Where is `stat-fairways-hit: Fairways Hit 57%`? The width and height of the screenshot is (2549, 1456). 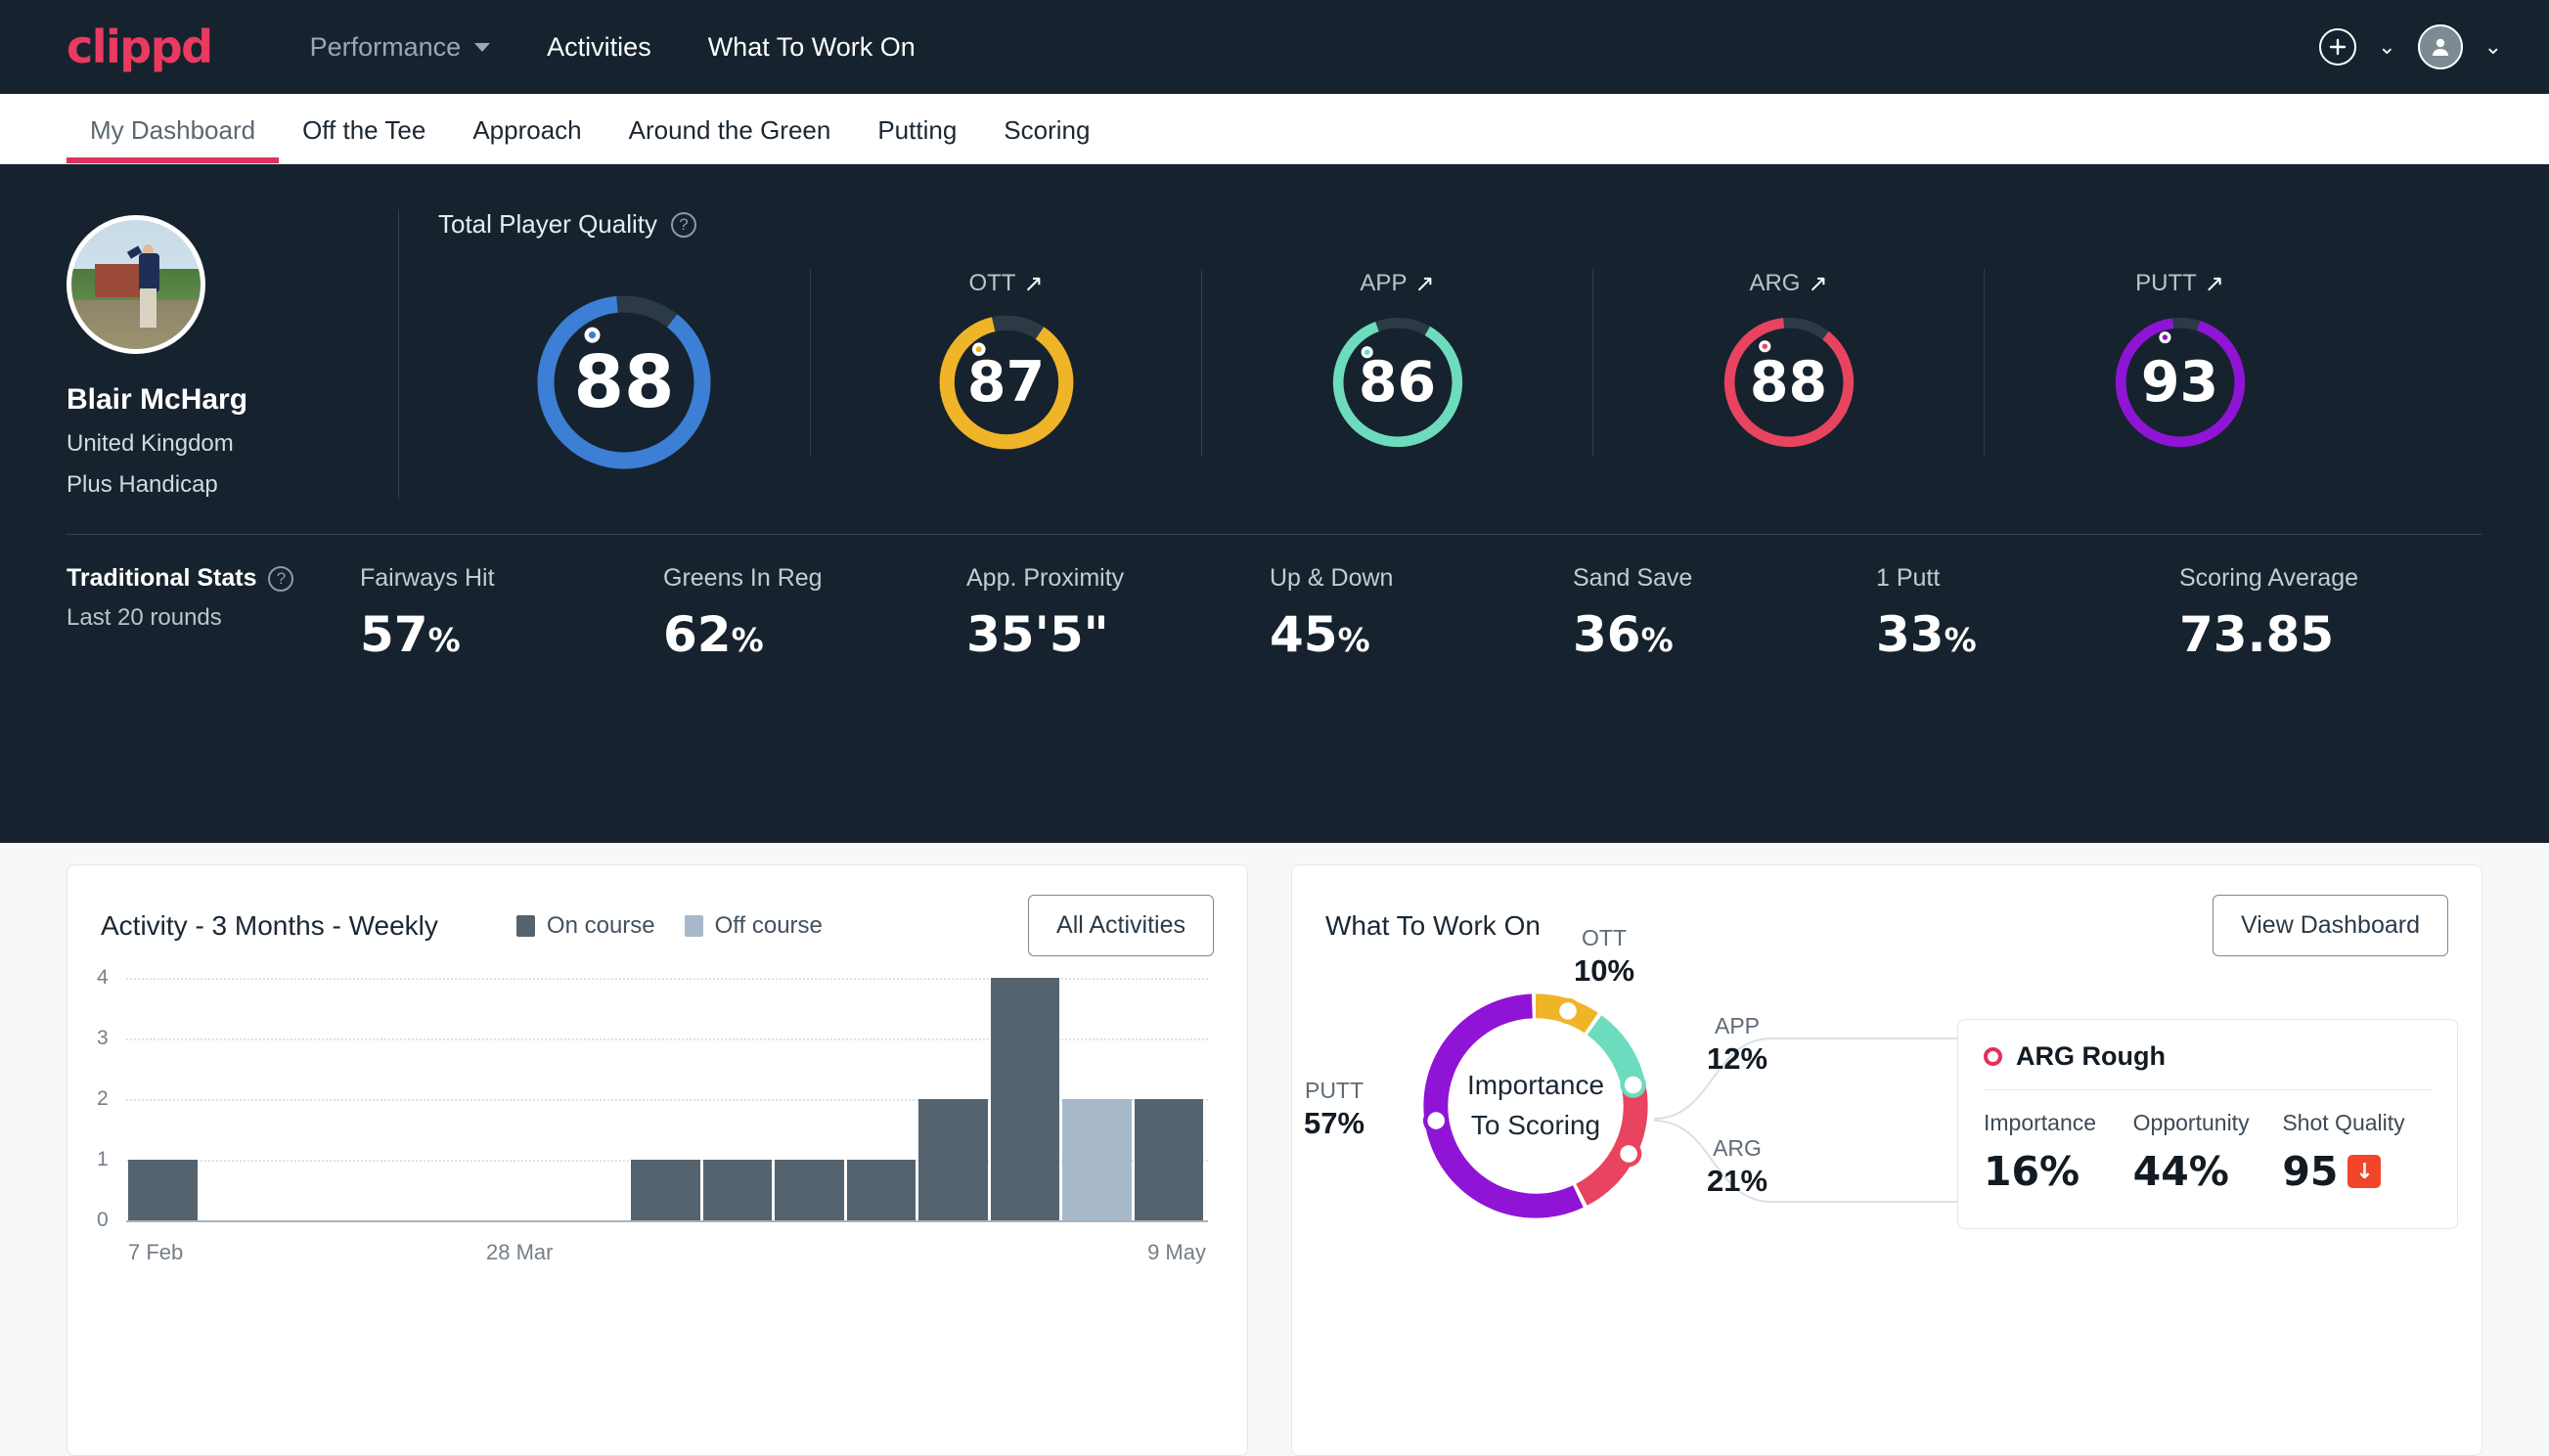
stat-fairways-hit: Fairways Hit 57% is located at coordinates (511, 613).